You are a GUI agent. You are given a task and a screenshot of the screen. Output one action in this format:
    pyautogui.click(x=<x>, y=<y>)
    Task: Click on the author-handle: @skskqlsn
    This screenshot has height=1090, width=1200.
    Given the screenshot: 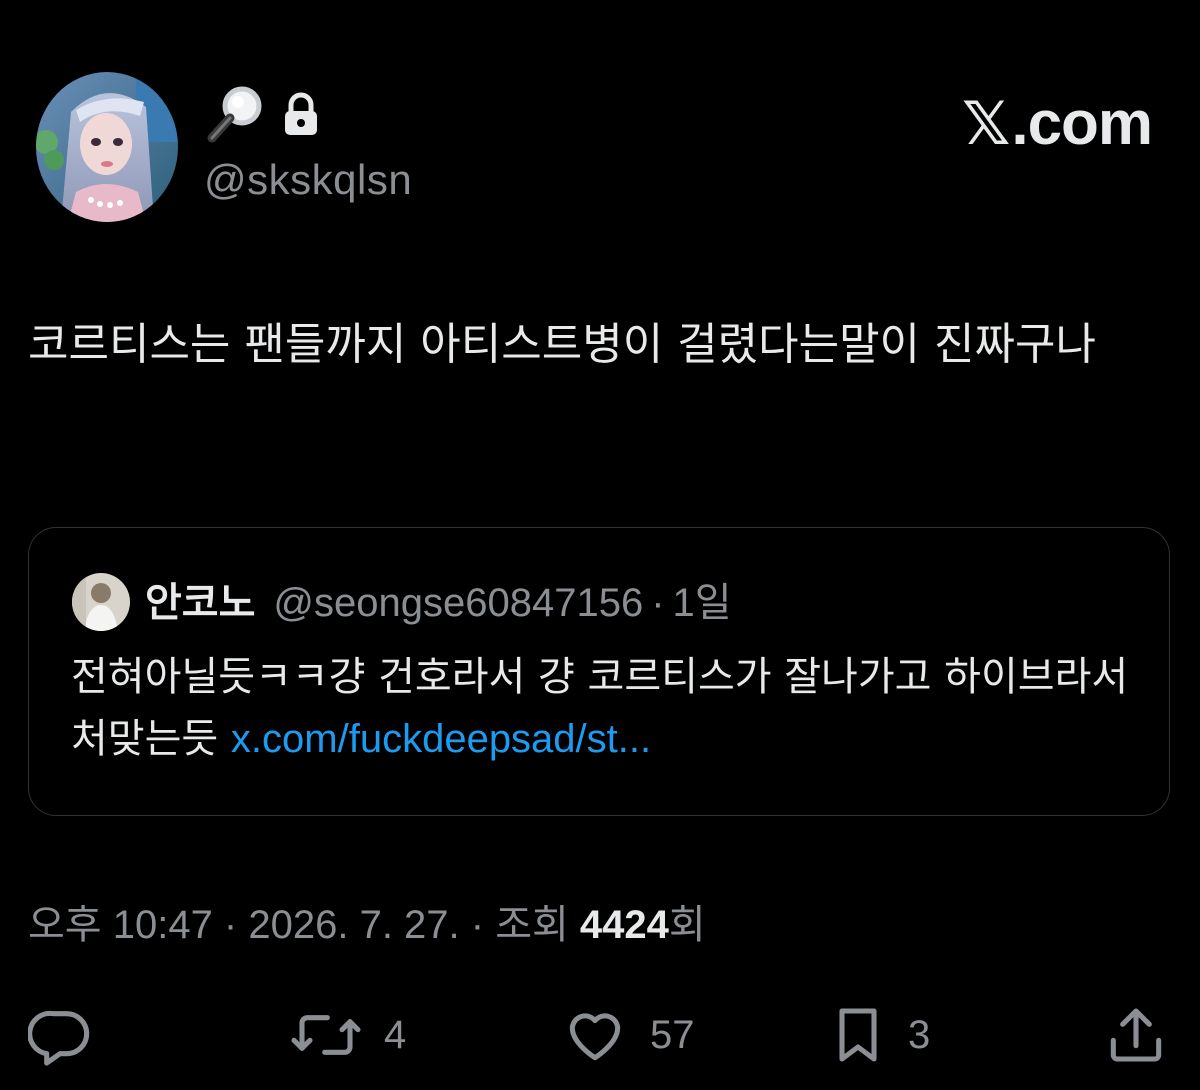 What is the action you would take?
    pyautogui.click(x=308, y=180)
    